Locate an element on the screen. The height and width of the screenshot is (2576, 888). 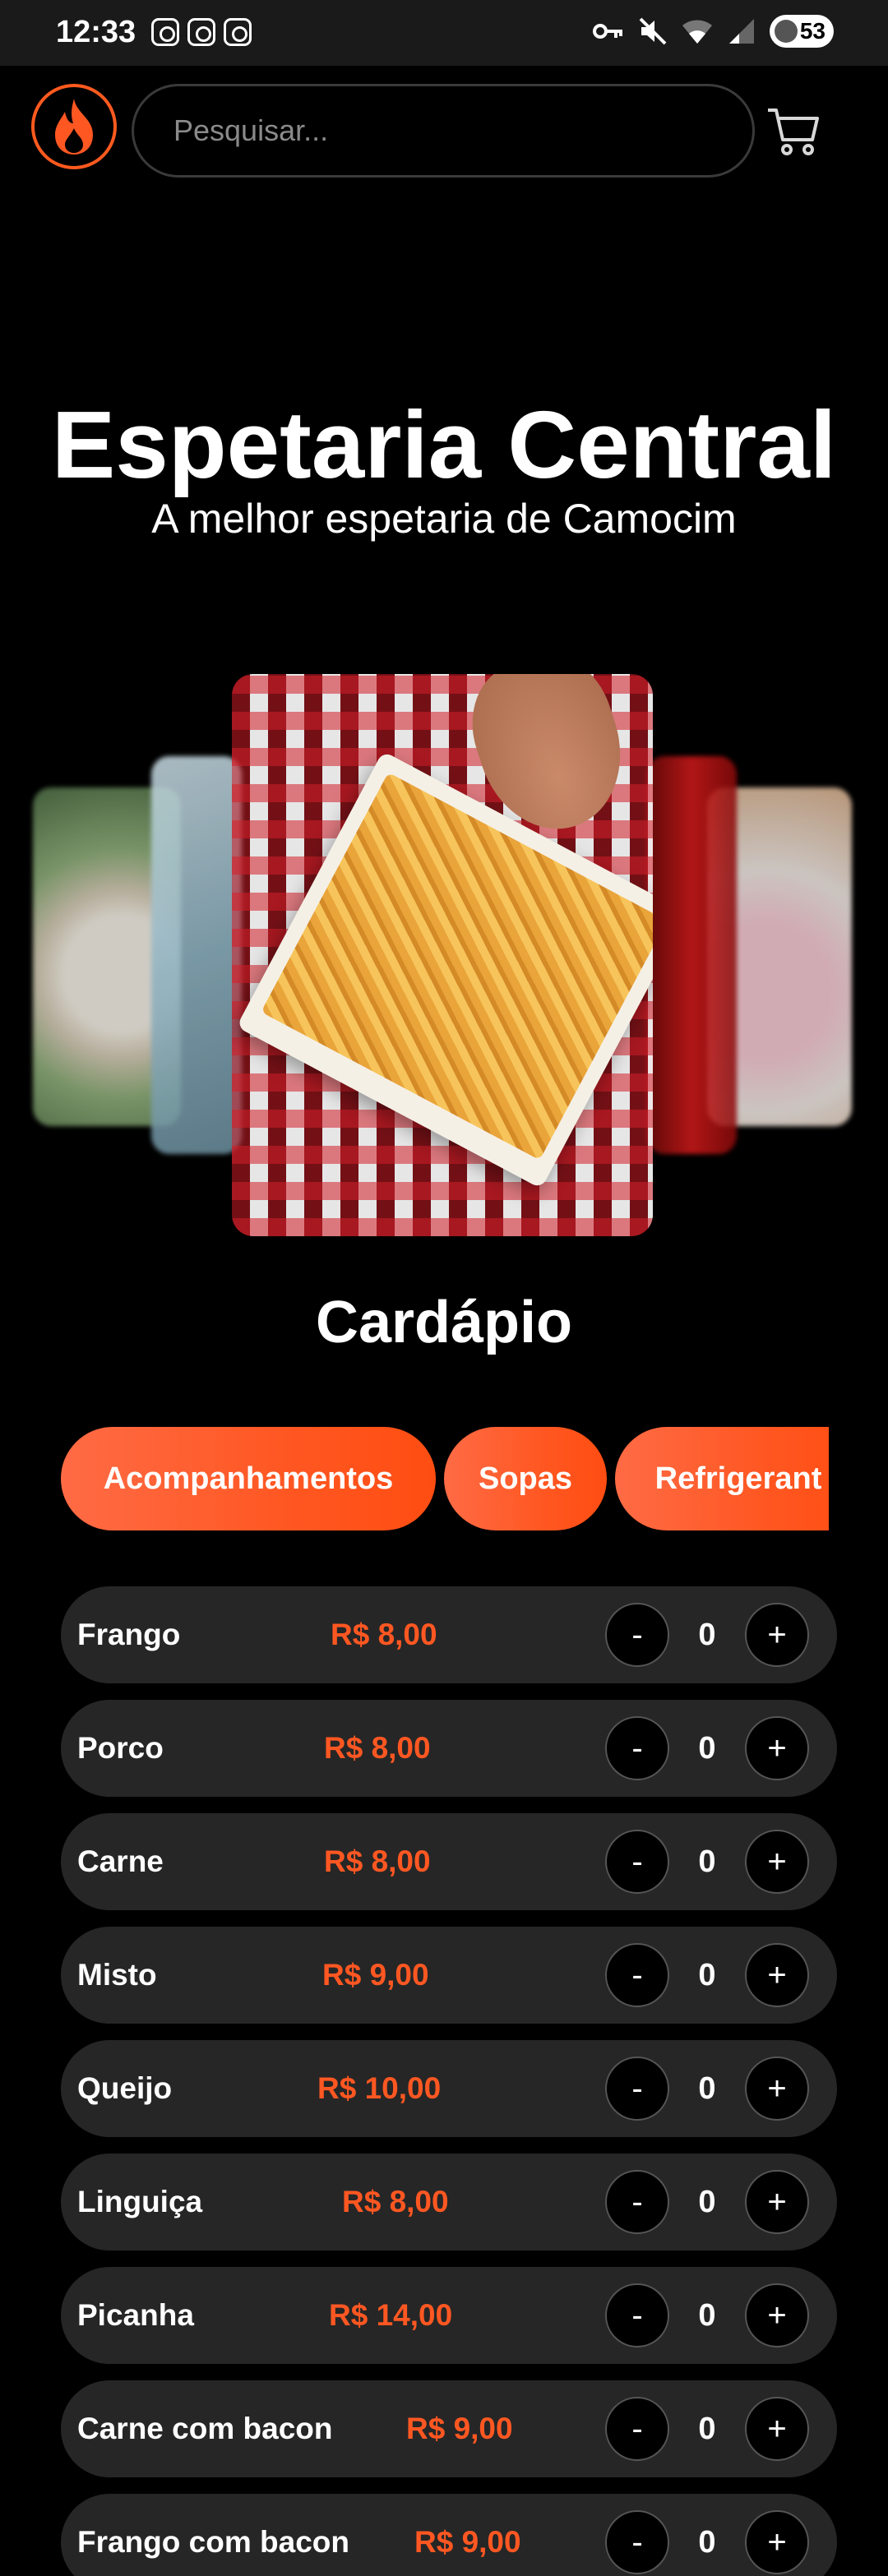
item-name: Queijo is located at coordinates (125, 2088).